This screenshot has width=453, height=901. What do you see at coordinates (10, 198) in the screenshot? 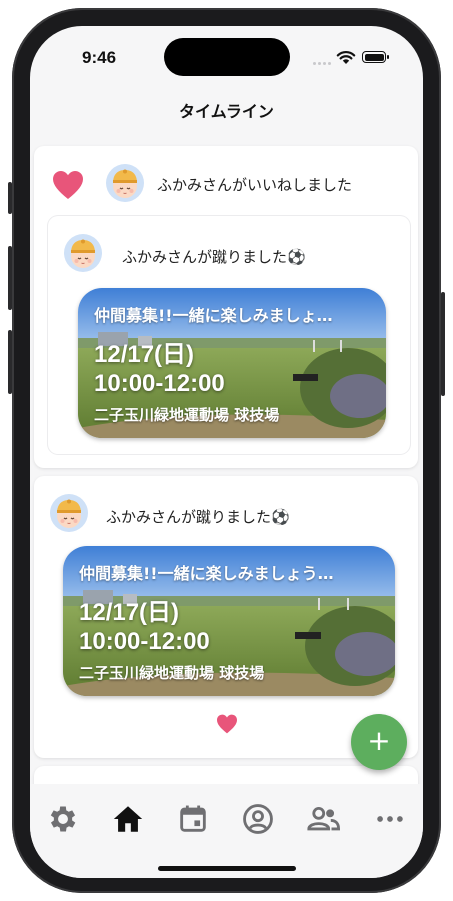
I see `action-button` at bounding box center [10, 198].